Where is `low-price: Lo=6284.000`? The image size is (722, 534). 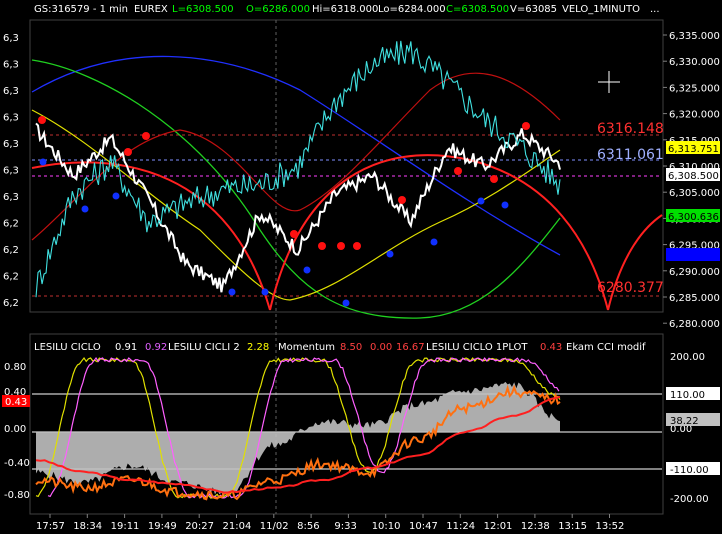
low-price: Lo=6284.000 is located at coordinates (412, 9).